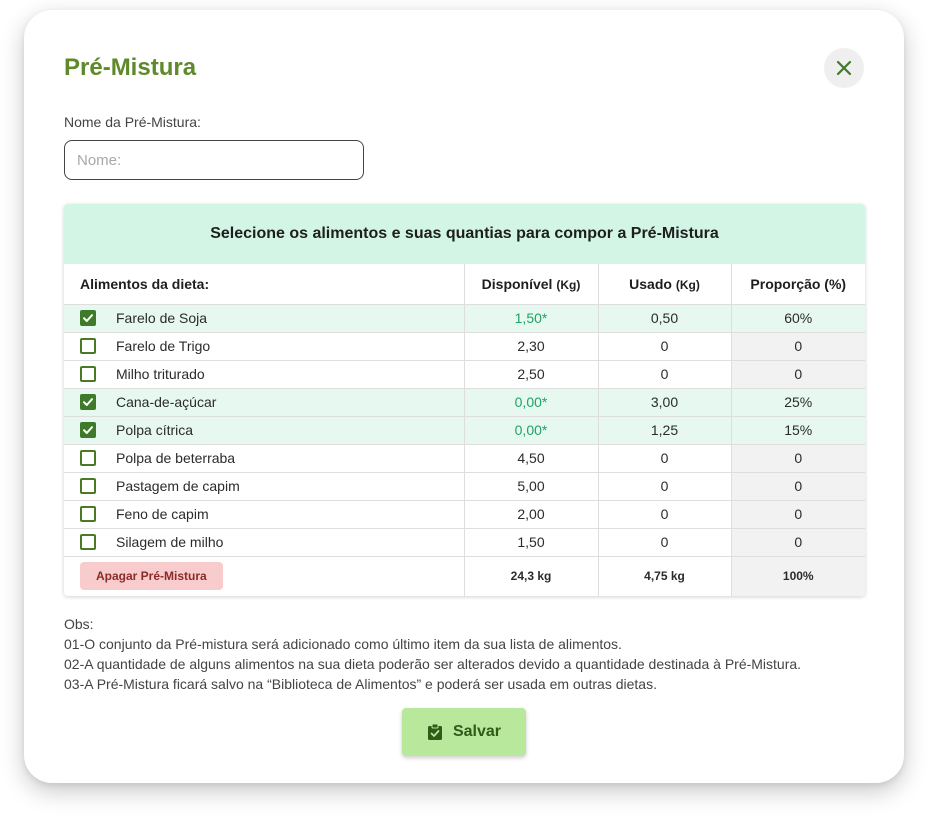 The height and width of the screenshot is (823, 928). I want to click on food-cell: Farelo de Soja, so click(264, 318).